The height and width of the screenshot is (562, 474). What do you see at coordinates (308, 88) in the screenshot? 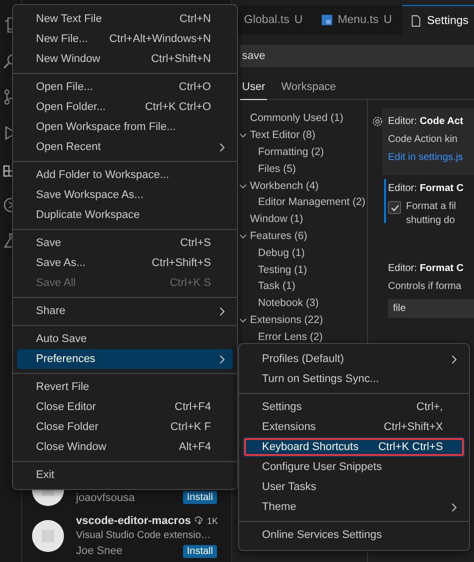
I see `scope-tab: Workspace` at bounding box center [308, 88].